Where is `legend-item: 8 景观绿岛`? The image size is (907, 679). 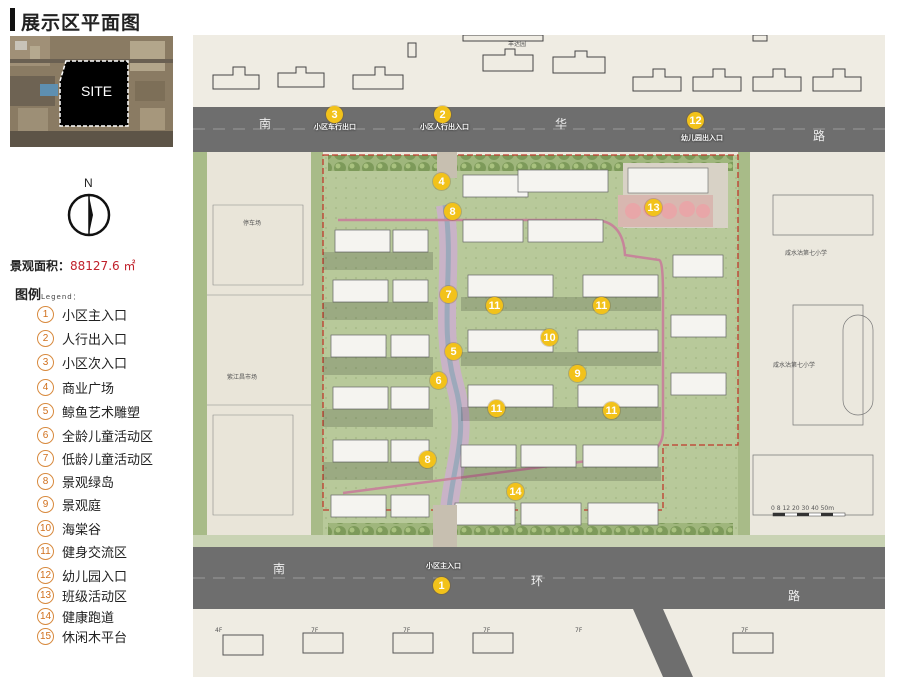
legend-item: 8 景观绿岛 is located at coordinates (75, 481).